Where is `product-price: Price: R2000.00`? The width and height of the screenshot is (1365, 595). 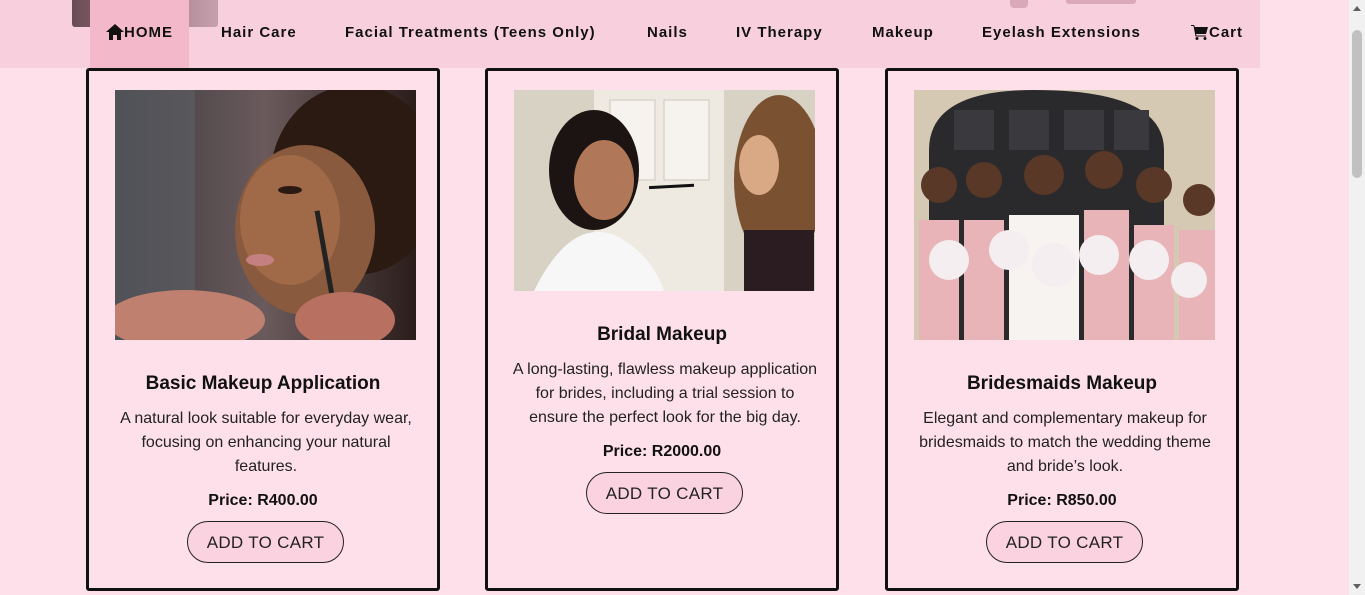 product-price: Price: R2000.00 is located at coordinates (662, 451).